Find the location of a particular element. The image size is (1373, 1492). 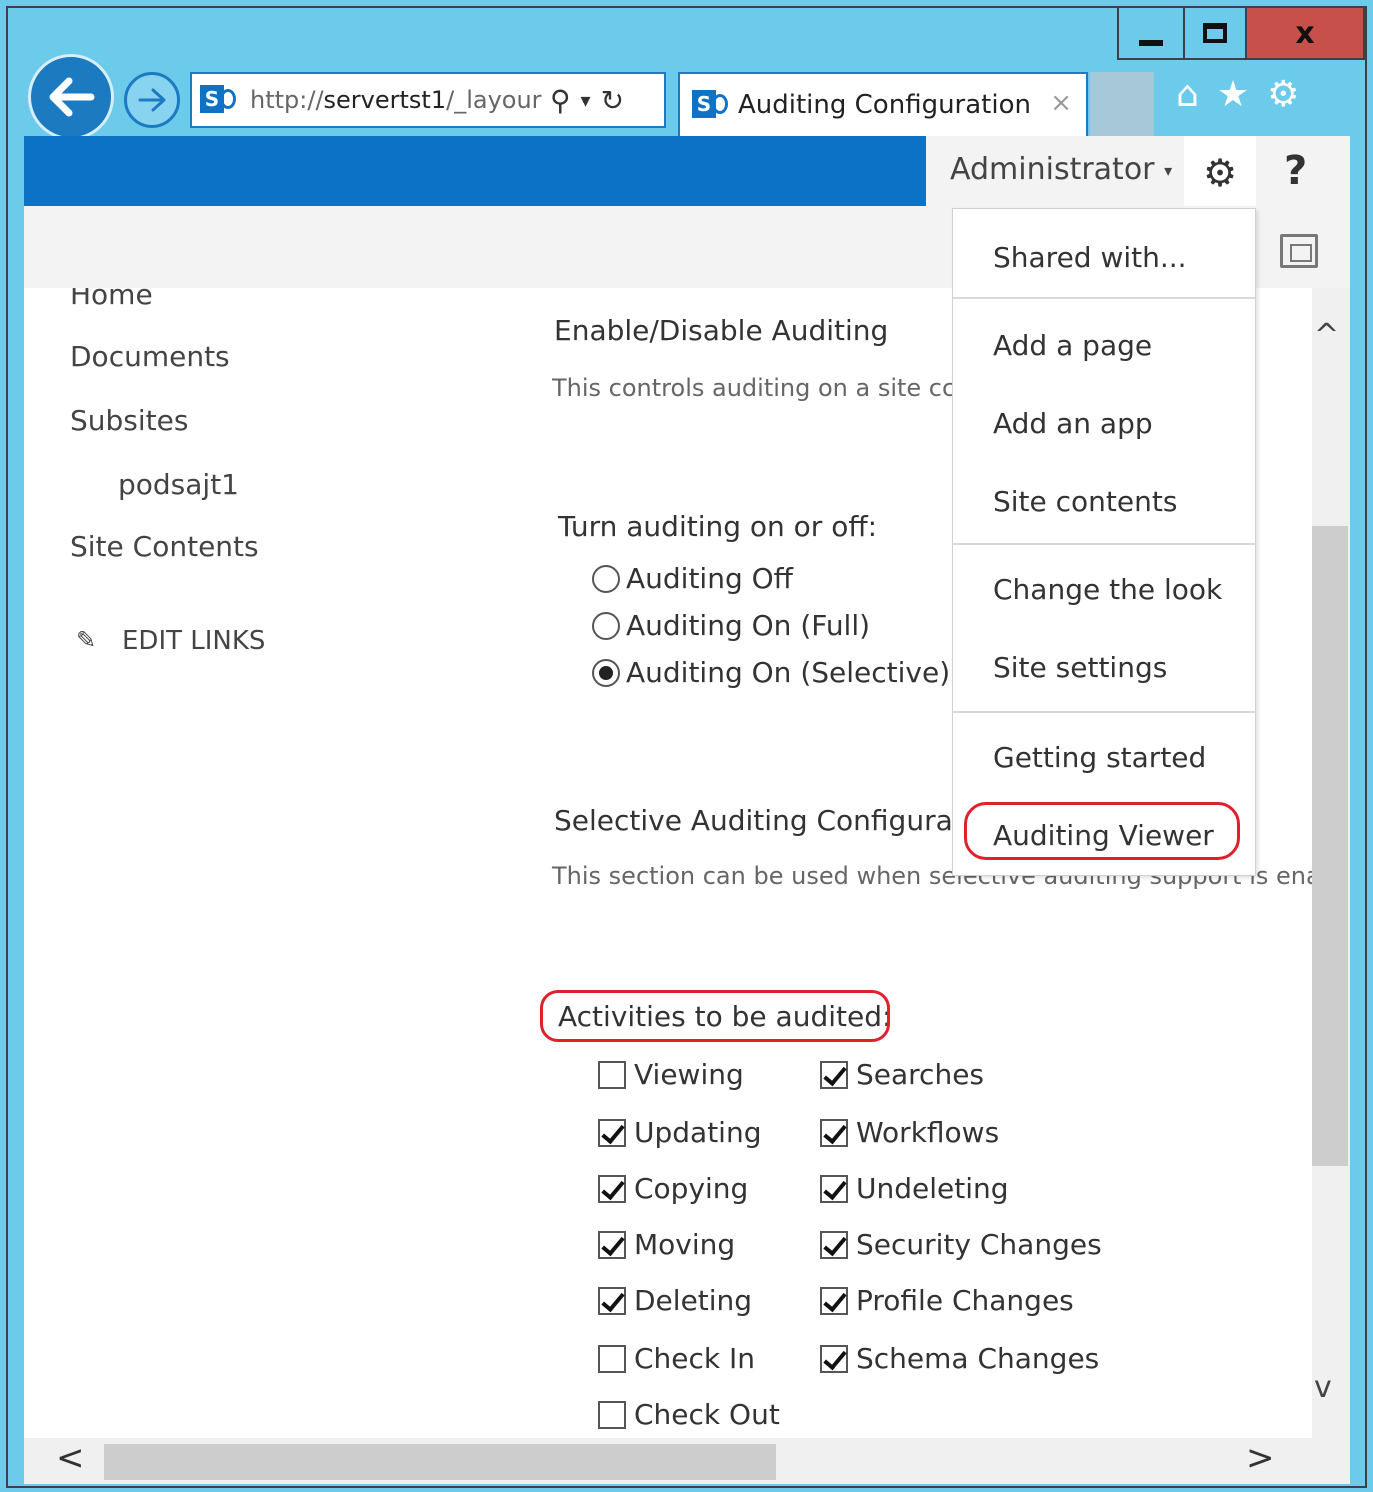

checkbox-label: Deleting is located at coordinates (693, 1300).